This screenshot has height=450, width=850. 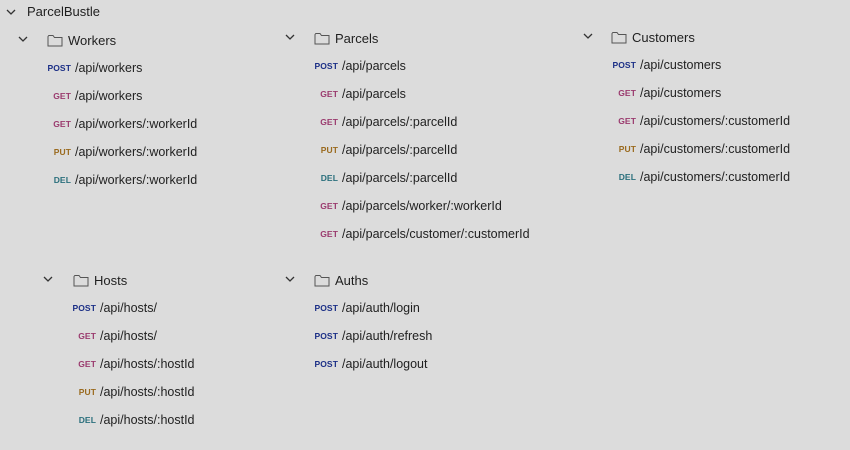 I want to click on request-item: DEL /api/customers/:customerId, so click(x=700, y=177).